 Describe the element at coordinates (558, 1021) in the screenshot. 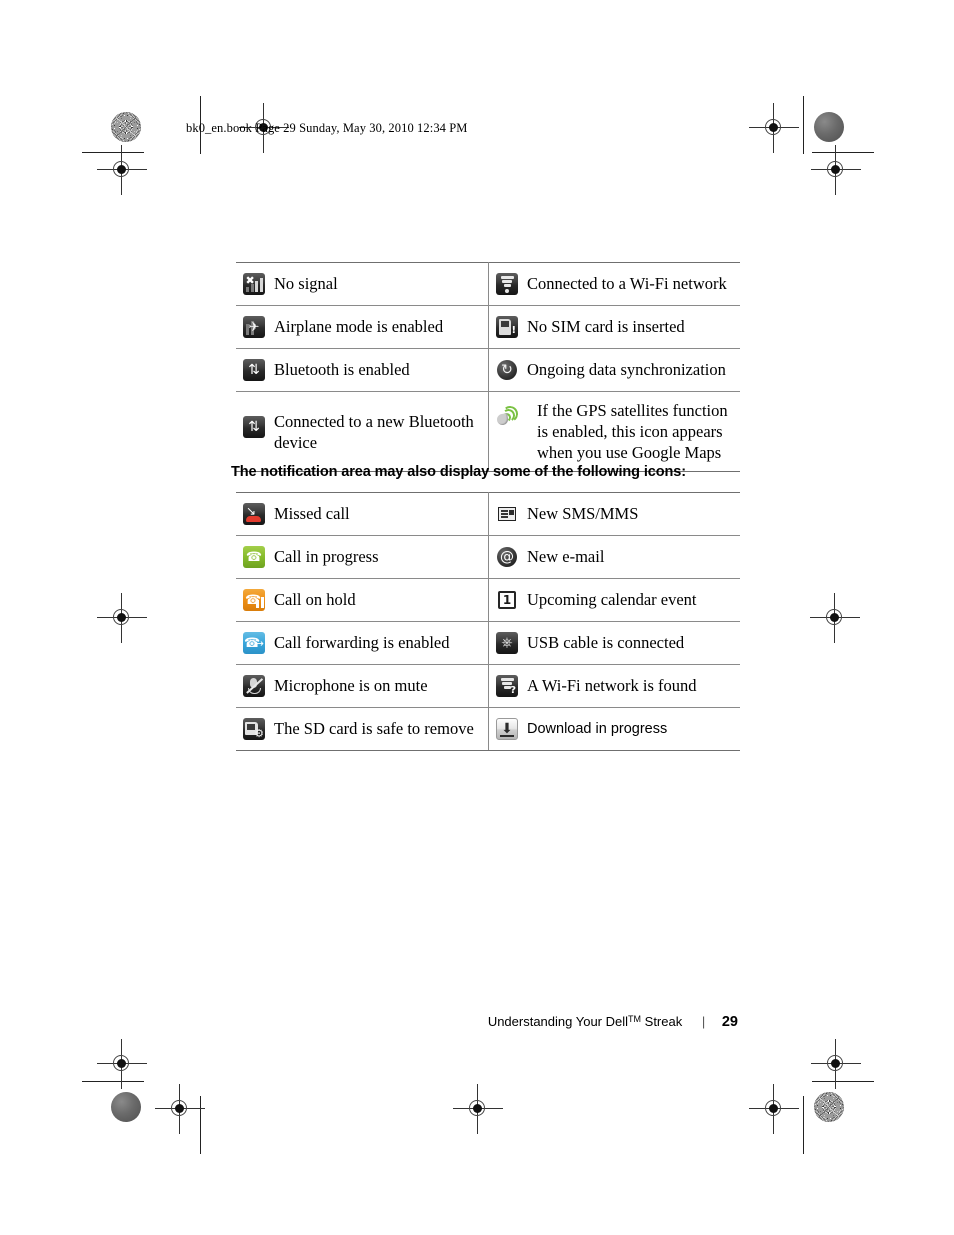

I see `footer-title: Understanding Your Dell` at that location.